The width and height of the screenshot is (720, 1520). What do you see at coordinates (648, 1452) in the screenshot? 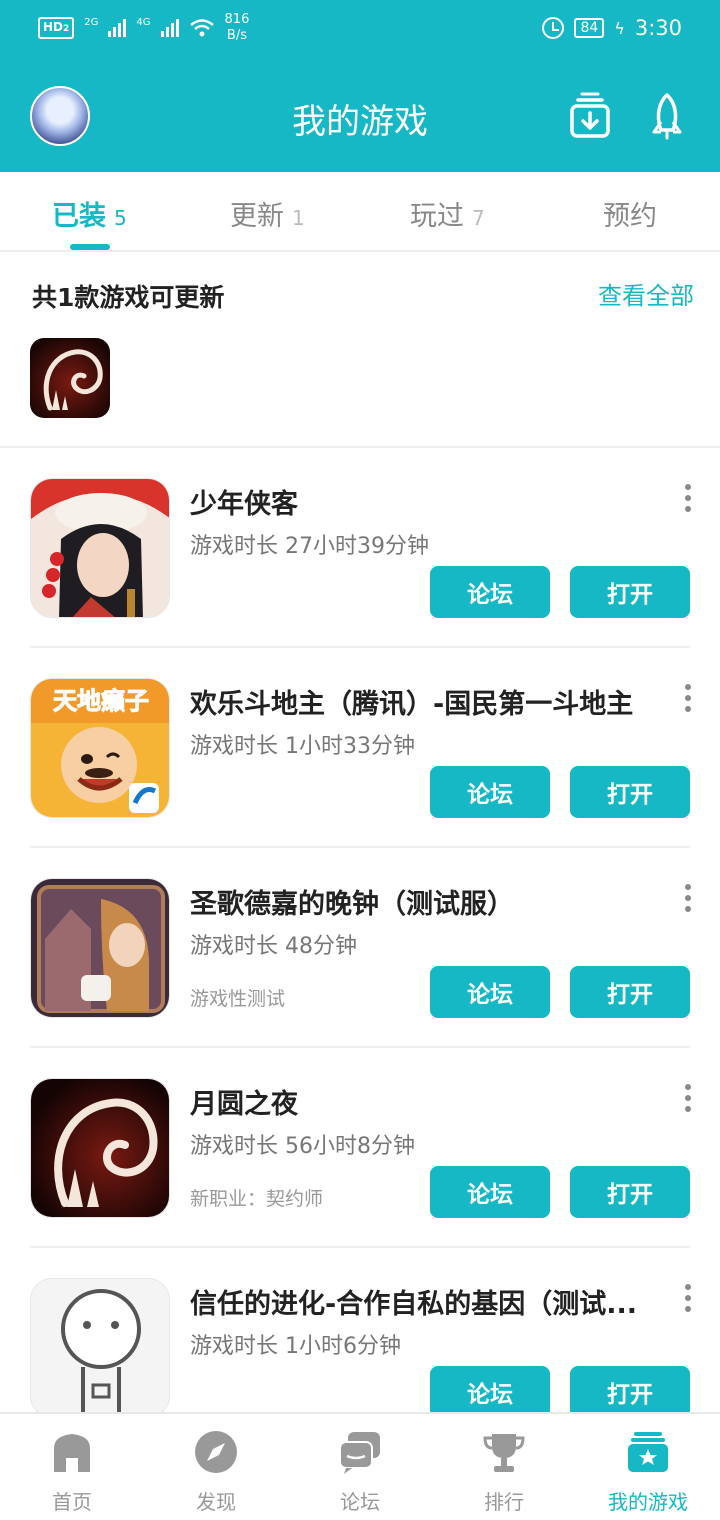
I see `my-games-icon` at bounding box center [648, 1452].